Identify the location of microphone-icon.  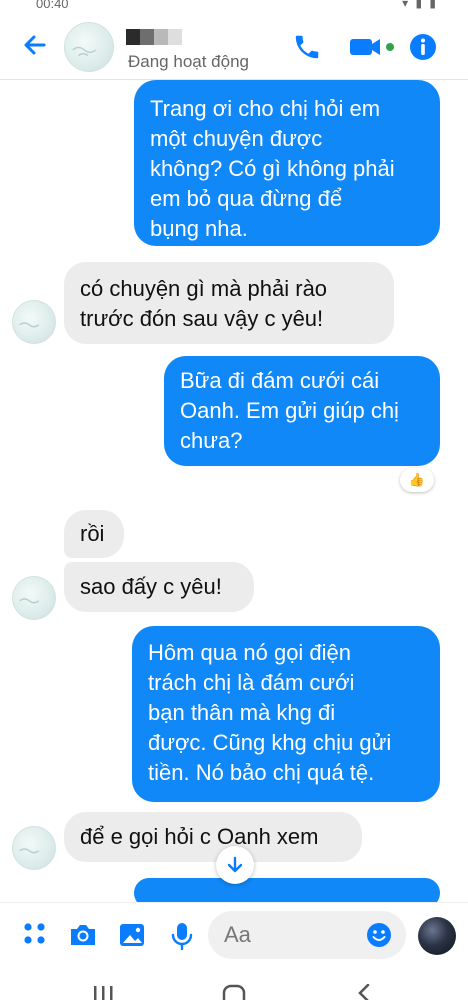
(182, 936).